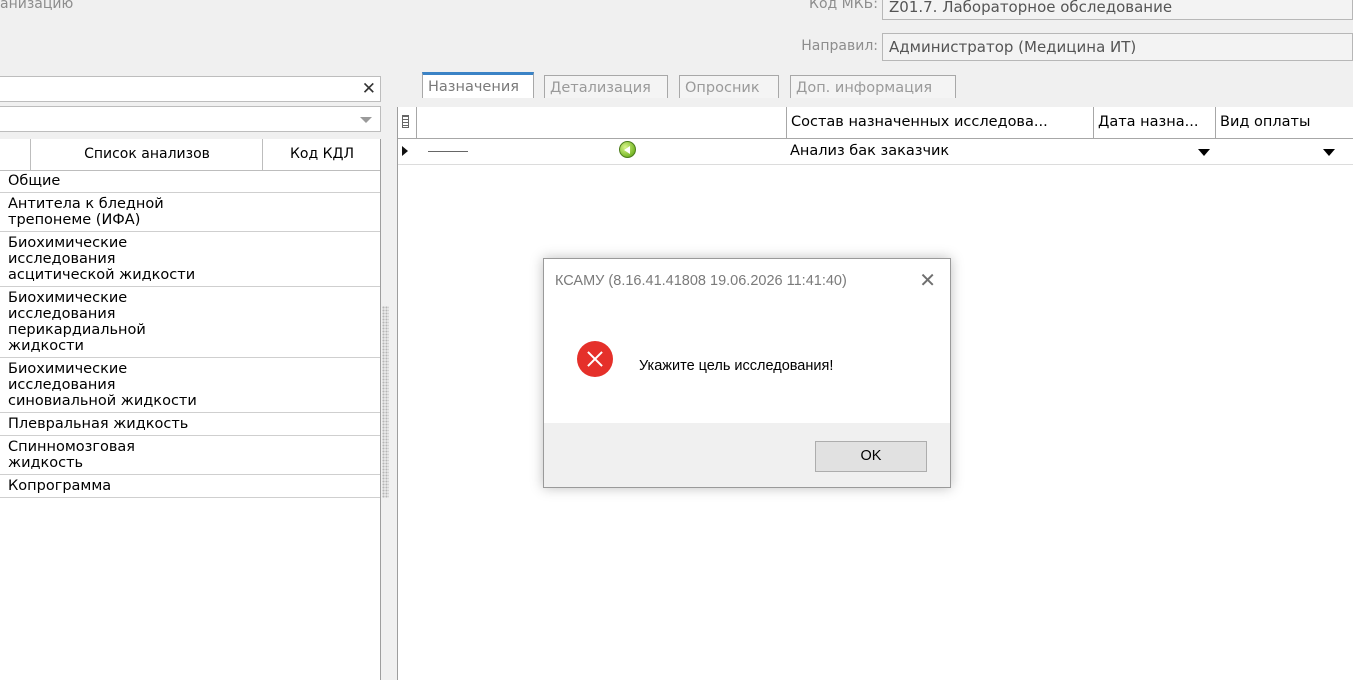 This screenshot has height=680, width=1353. I want to click on list-item-text: жидкость, so click(46, 463).